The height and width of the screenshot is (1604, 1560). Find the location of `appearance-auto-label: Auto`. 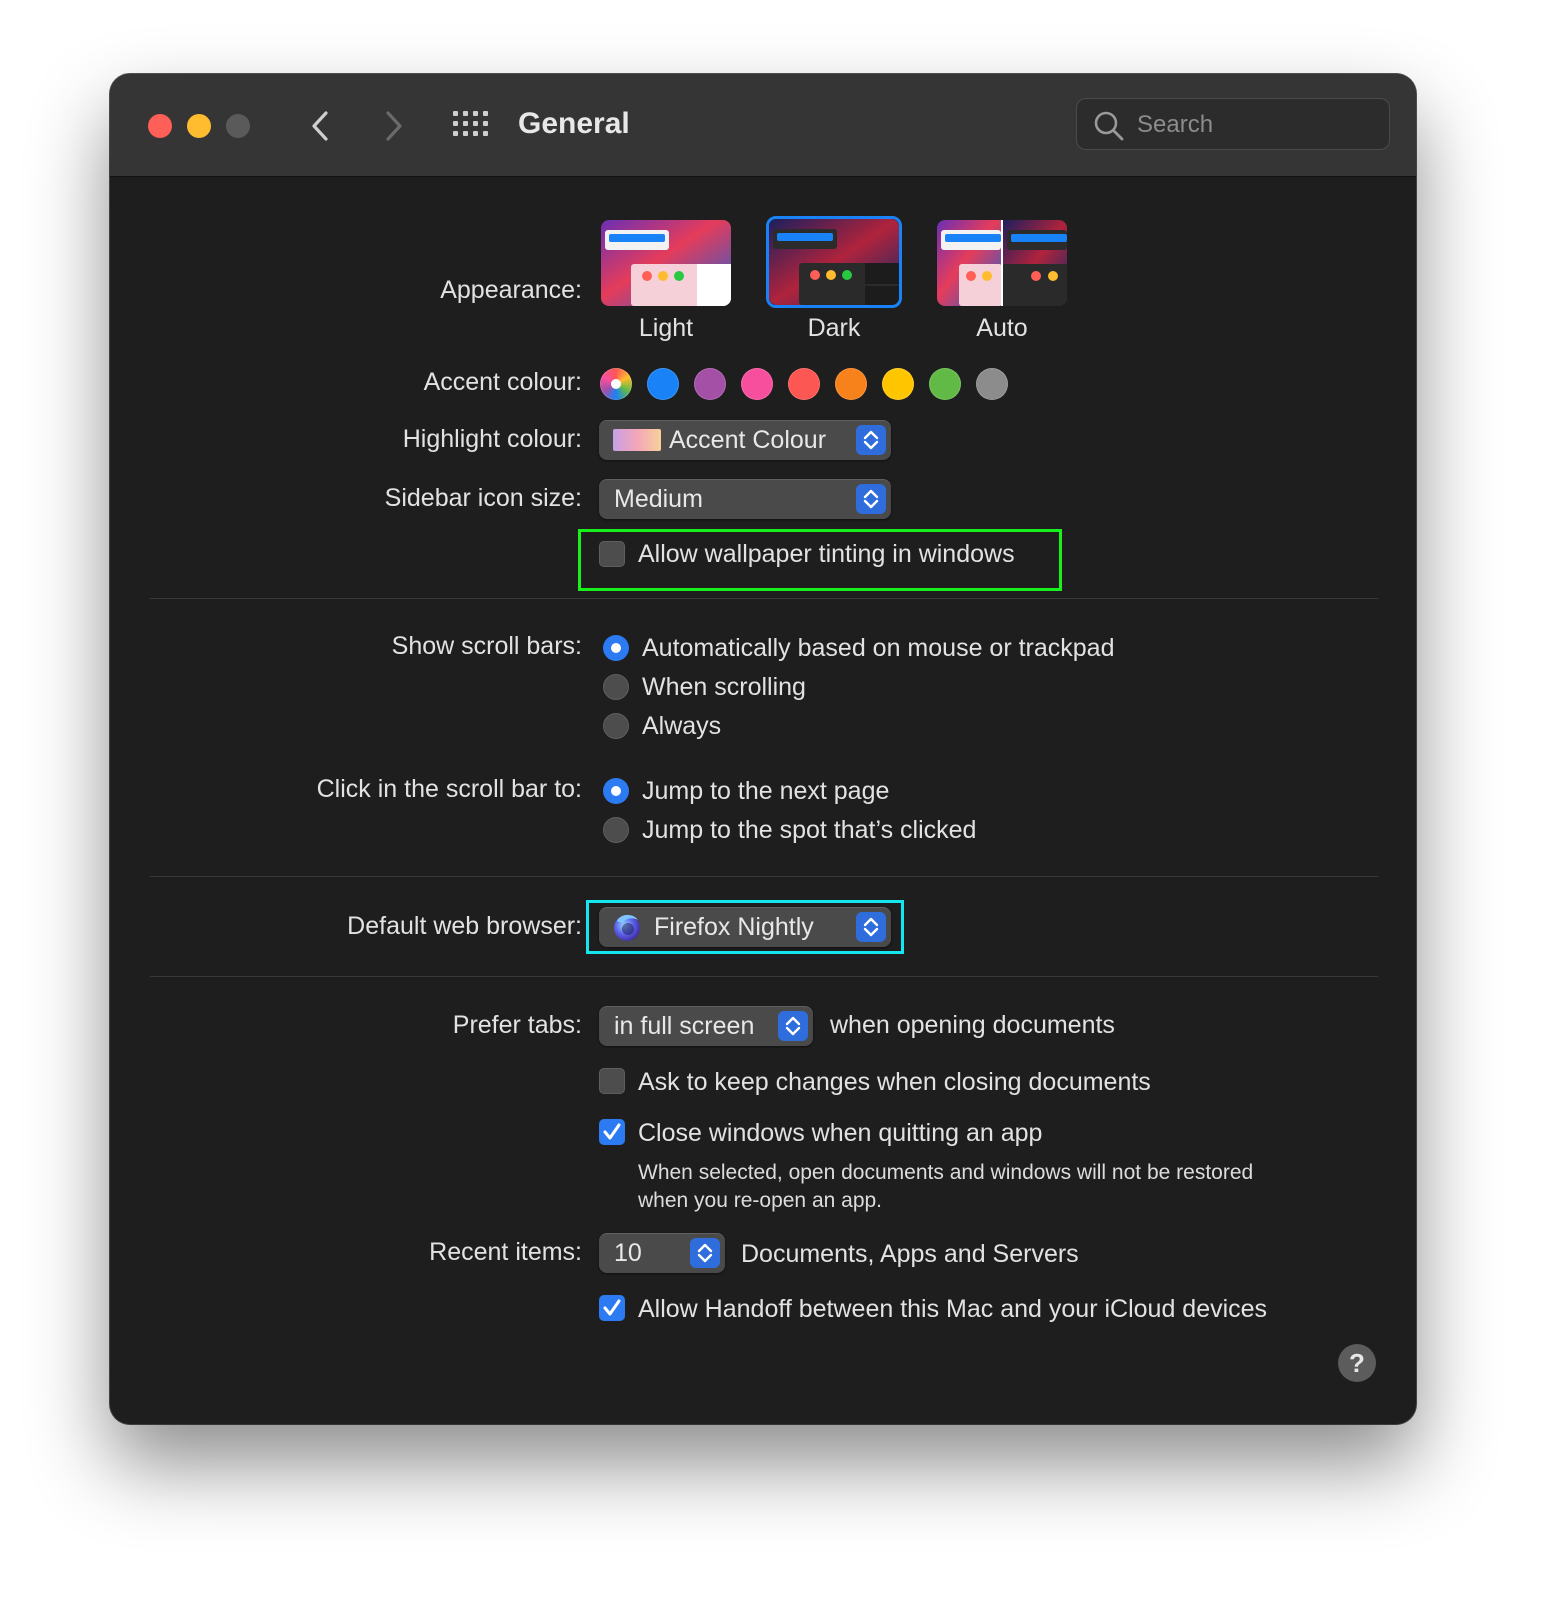

appearance-auto-label: Auto is located at coordinates (1002, 328).